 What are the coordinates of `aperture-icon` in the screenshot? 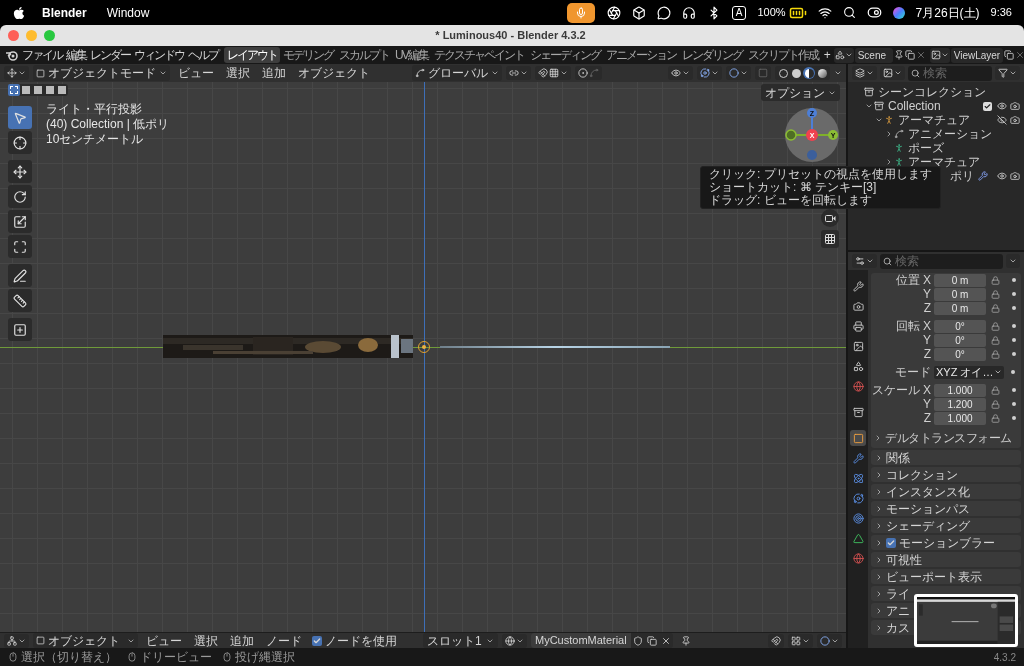 It's located at (613, 12).